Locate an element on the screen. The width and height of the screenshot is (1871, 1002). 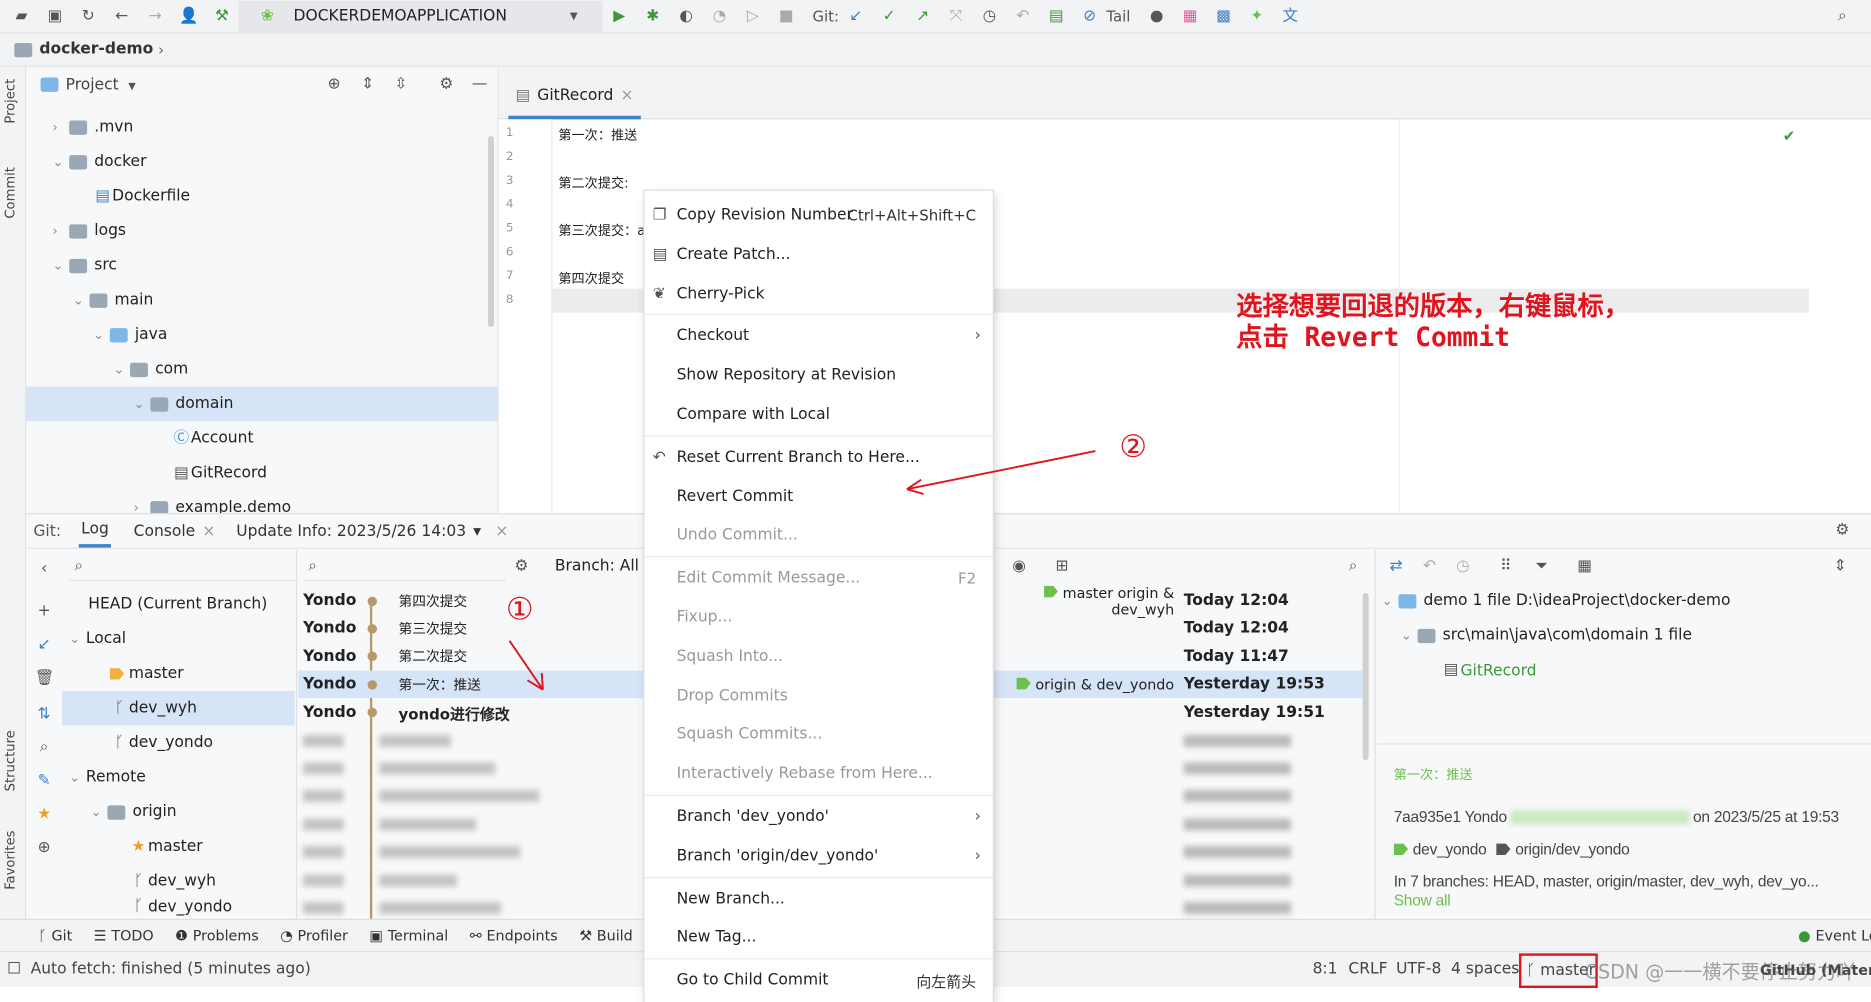
arrow-to-selected-commit is located at coordinates (526, 665).